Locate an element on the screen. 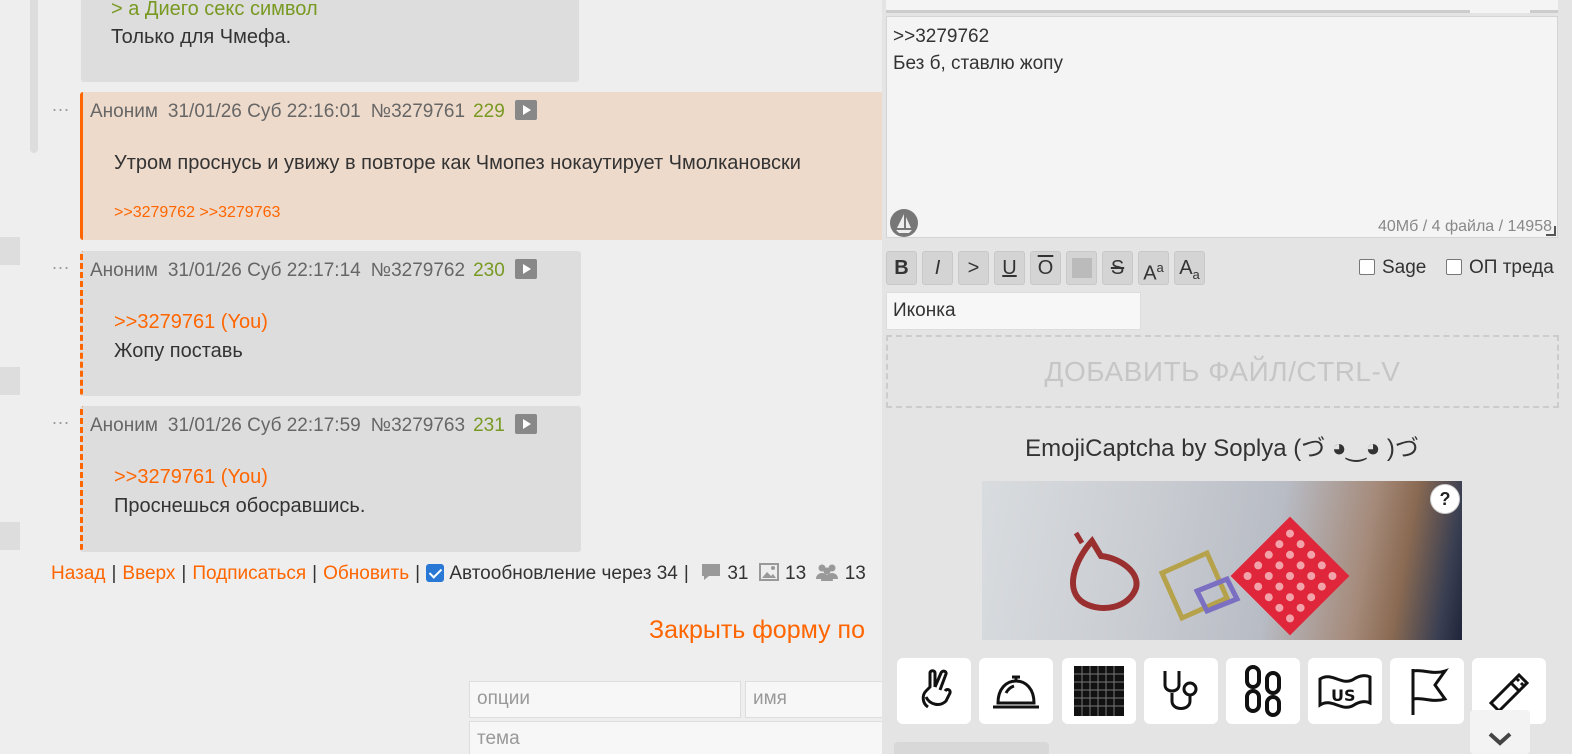 This screenshot has height=754, width=1572. images-count: 13 is located at coordinates (796, 573).